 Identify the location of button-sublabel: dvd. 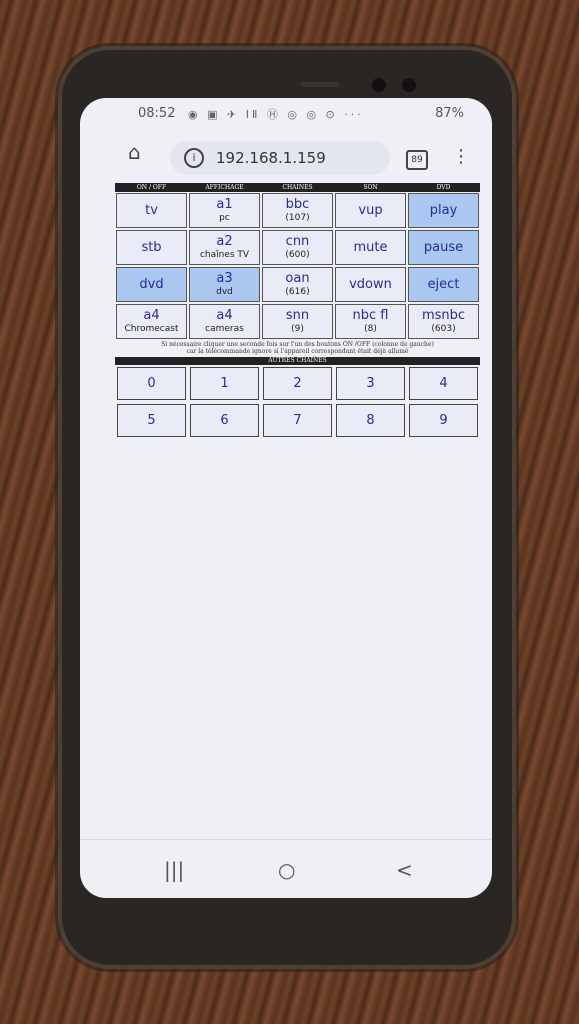
(224, 291).